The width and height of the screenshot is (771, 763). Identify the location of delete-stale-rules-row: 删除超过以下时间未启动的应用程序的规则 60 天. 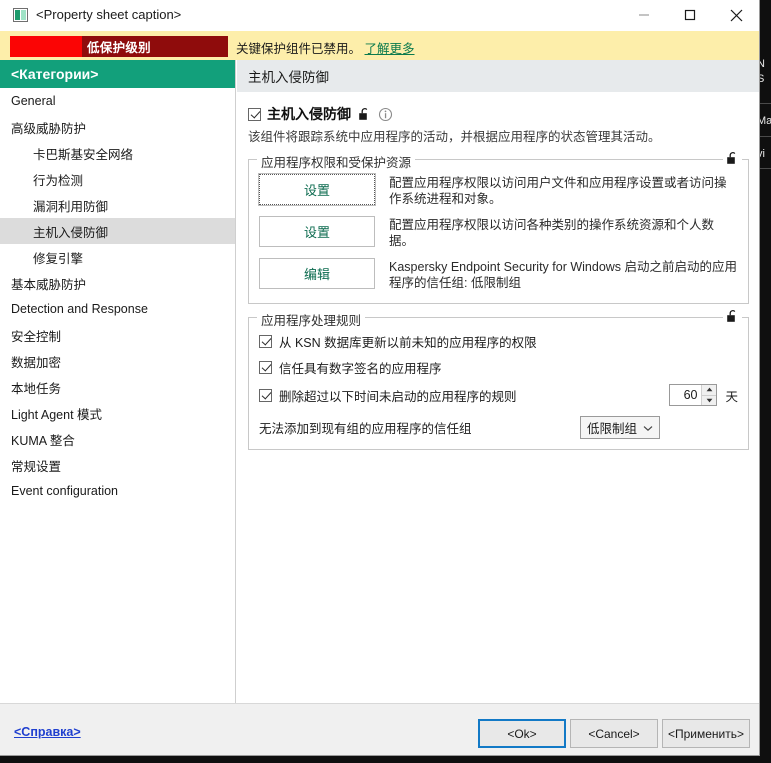
(498, 395).